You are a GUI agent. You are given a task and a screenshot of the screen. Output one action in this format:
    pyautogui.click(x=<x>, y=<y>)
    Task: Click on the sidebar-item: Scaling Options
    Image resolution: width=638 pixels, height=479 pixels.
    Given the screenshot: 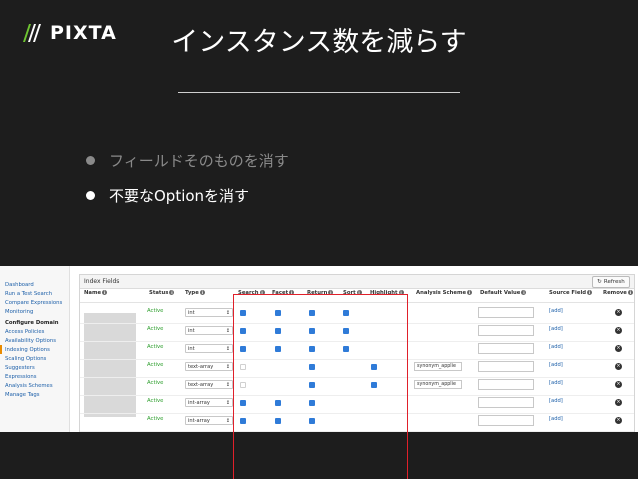 What is the action you would take?
    pyautogui.click(x=34, y=358)
    